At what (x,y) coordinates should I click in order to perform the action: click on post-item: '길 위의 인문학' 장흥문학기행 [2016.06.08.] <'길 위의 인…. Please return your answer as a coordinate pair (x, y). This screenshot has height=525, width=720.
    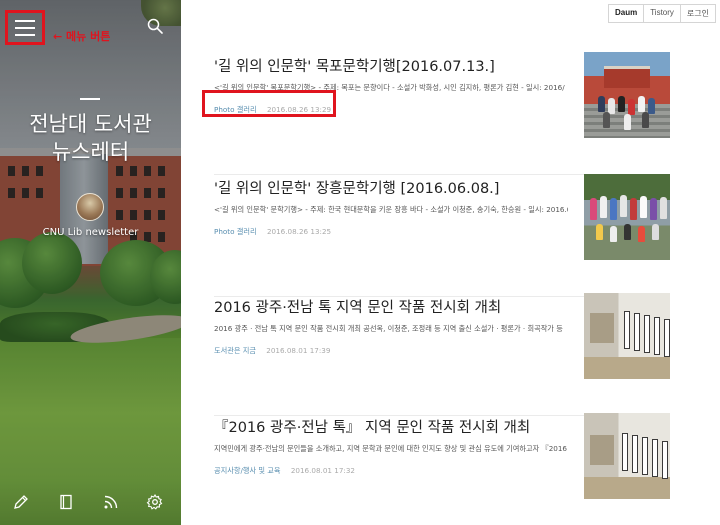
    Looking at the image, I should click on (442, 235).